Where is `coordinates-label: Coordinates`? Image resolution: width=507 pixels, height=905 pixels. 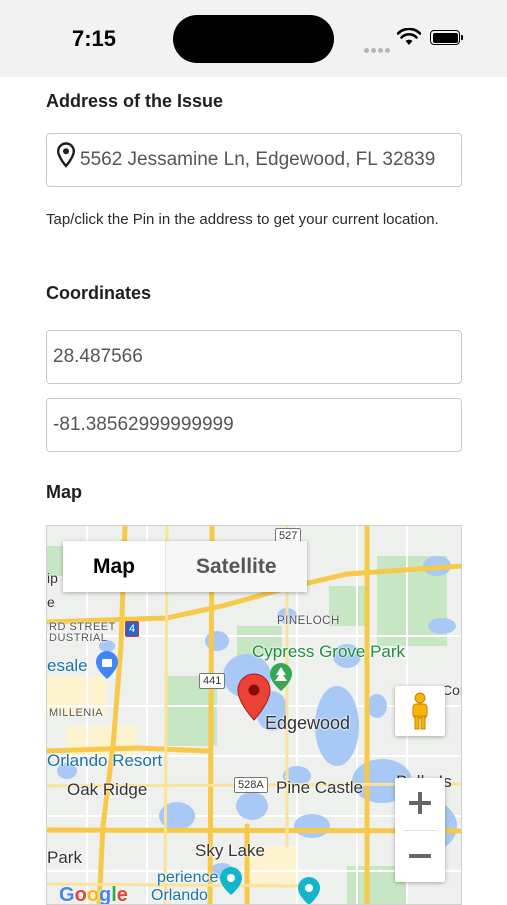
coordinates-label: Coordinates is located at coordinates (99, 293).